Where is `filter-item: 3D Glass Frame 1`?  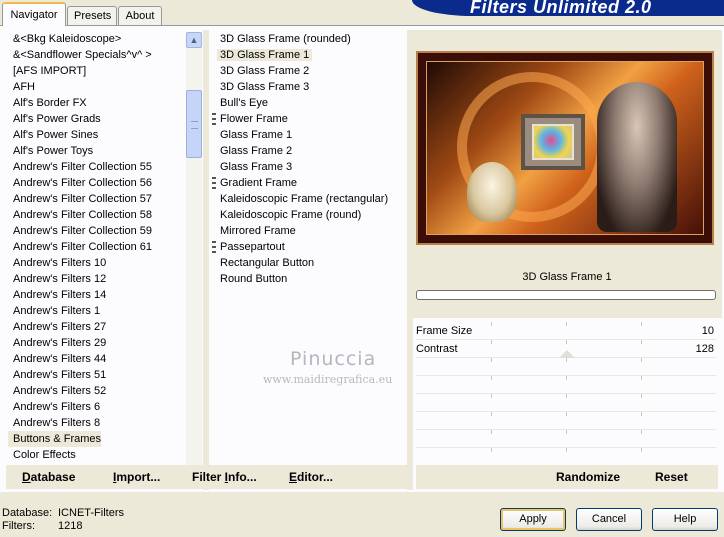
filter-item: 3D Glass Frame 1 is located at coordinates (310, 55).